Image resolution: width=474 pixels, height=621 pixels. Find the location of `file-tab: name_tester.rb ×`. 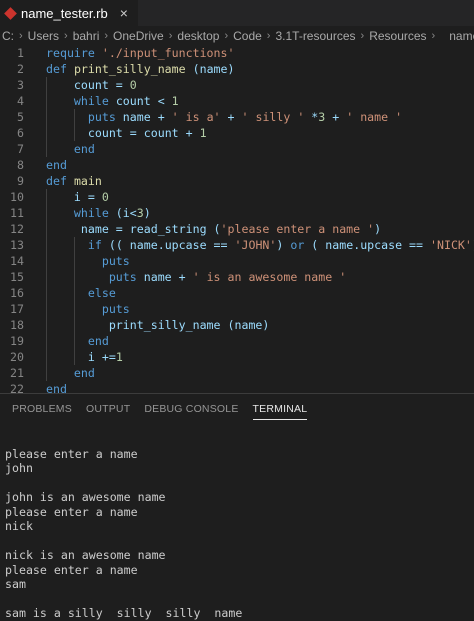

file-tab: name_tester.rb × is located at coordinates (69, 13).